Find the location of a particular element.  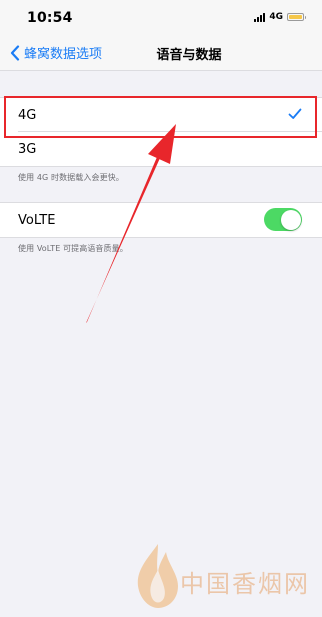

status-indicators: 4G is located at coordinates (280, 17).